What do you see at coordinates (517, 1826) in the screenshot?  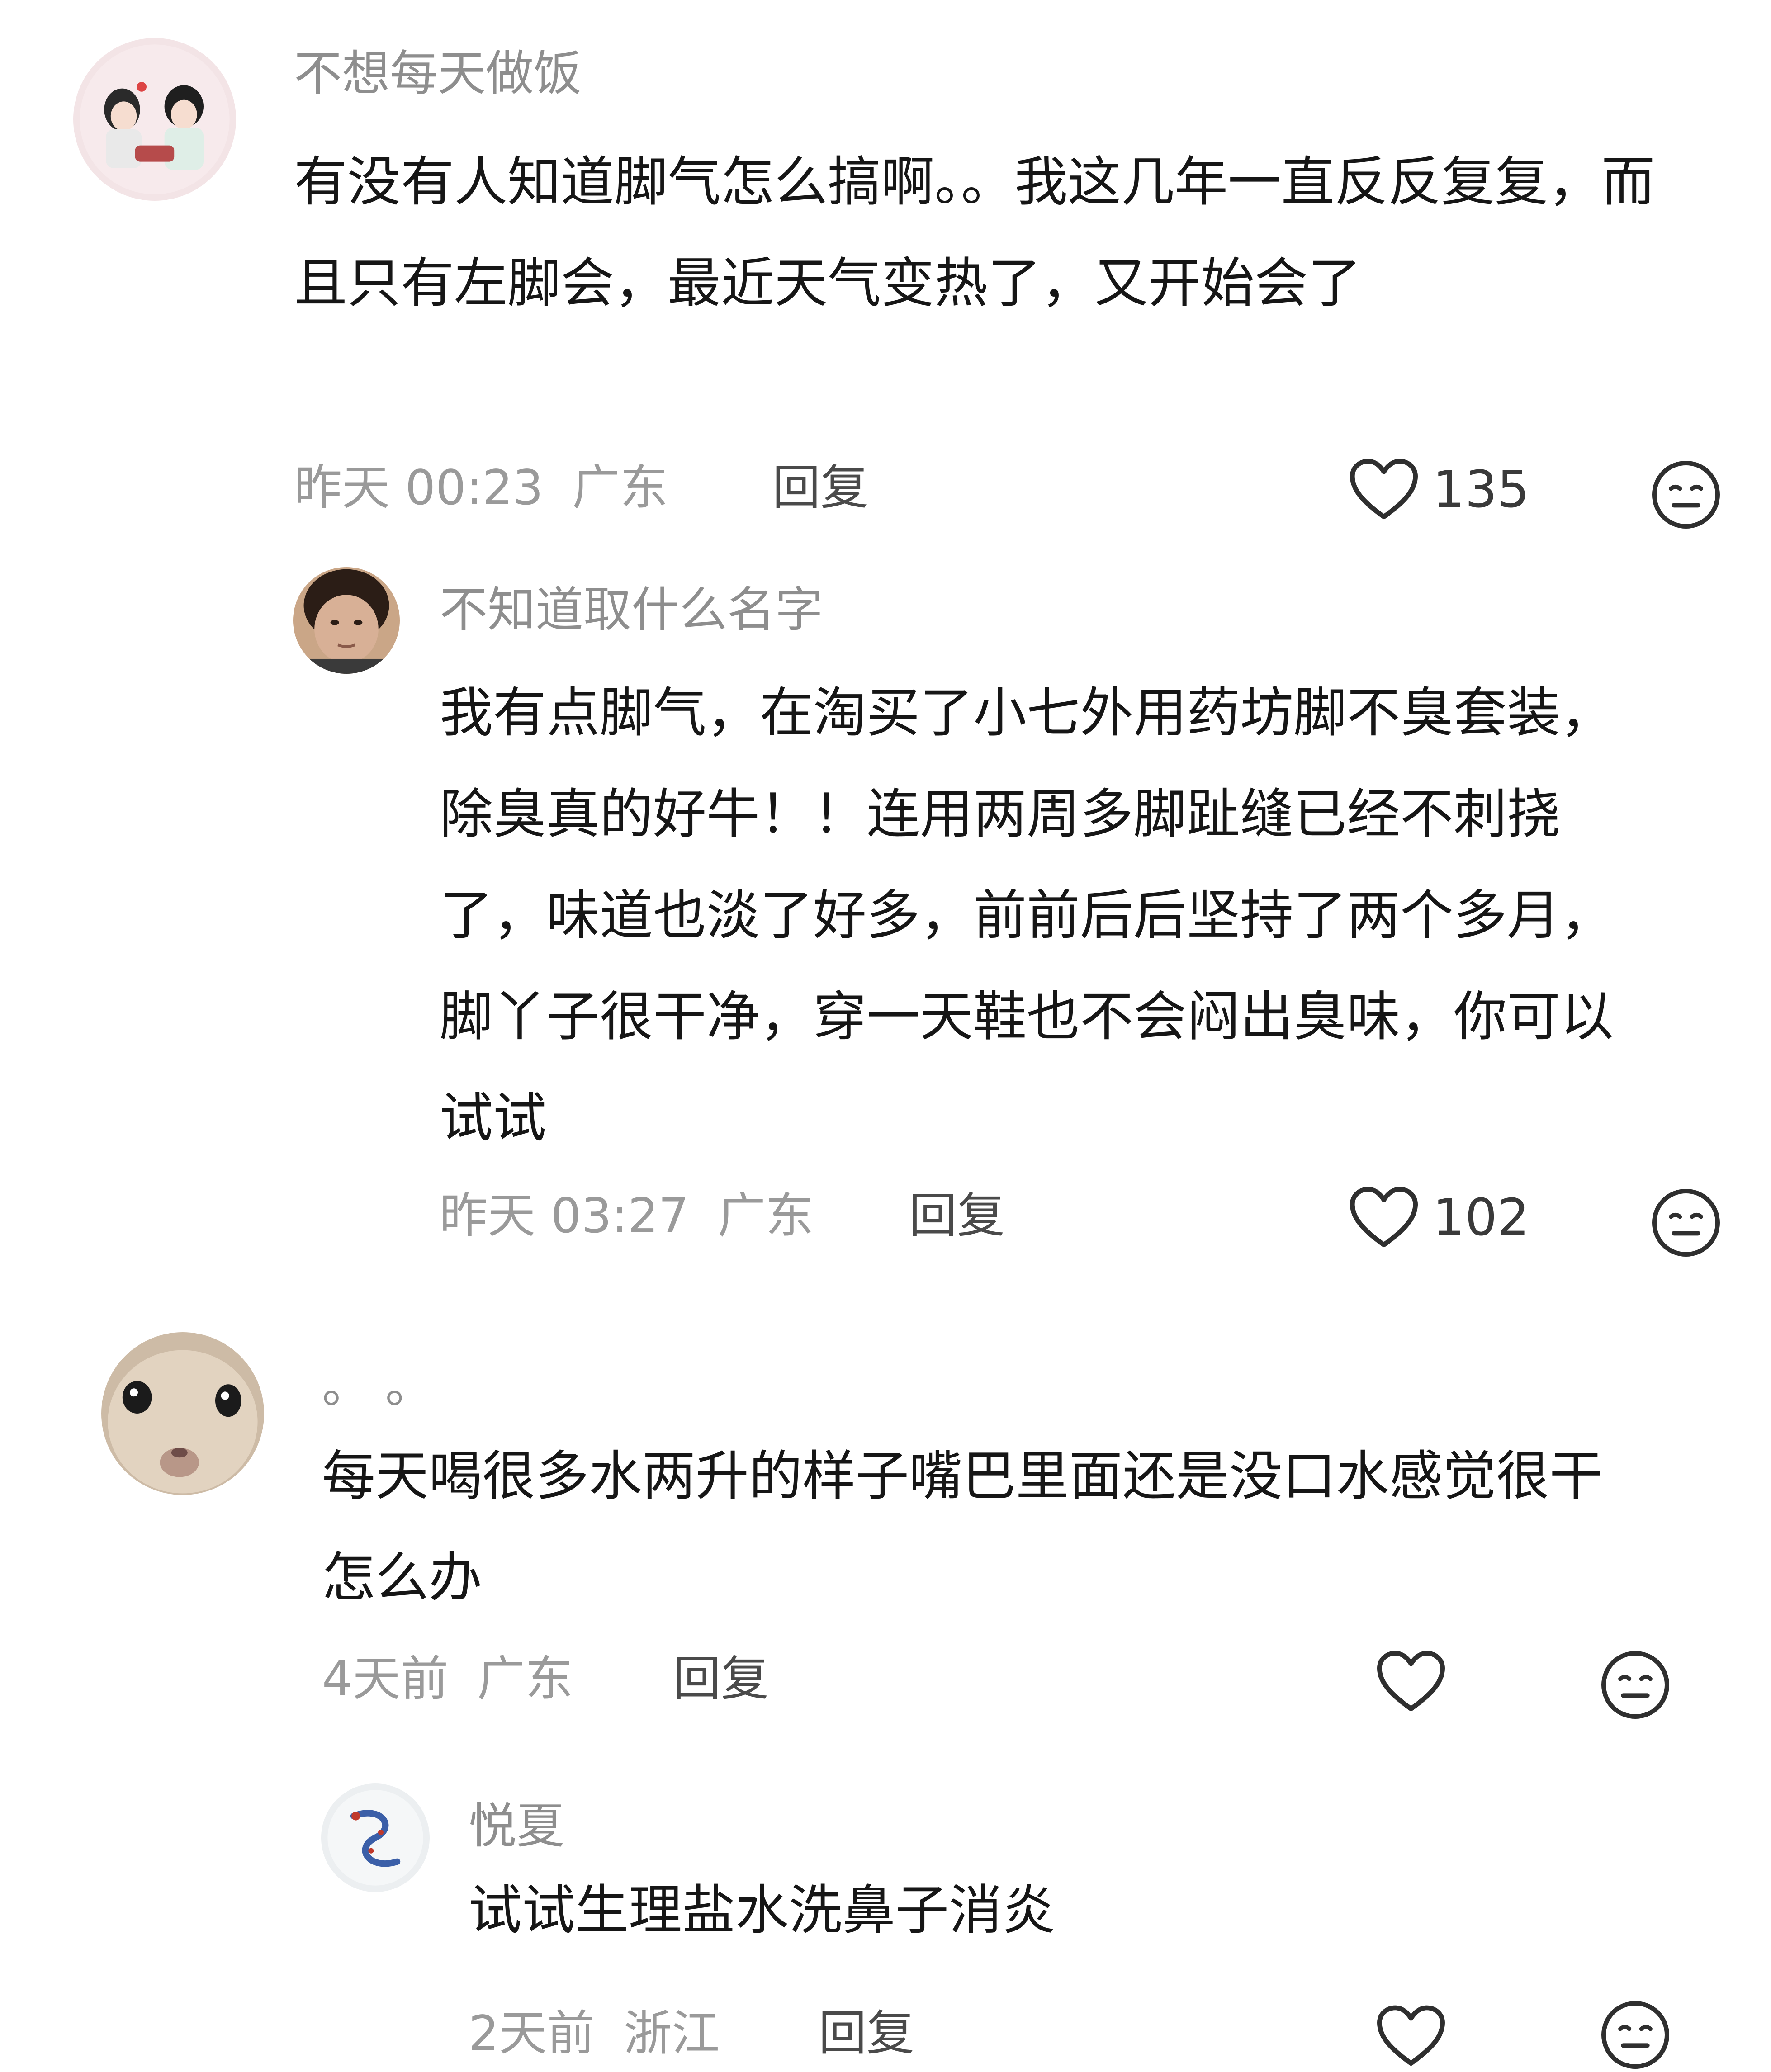 I see `reply-username: 悦夏` at bounding box center [517, 1826].